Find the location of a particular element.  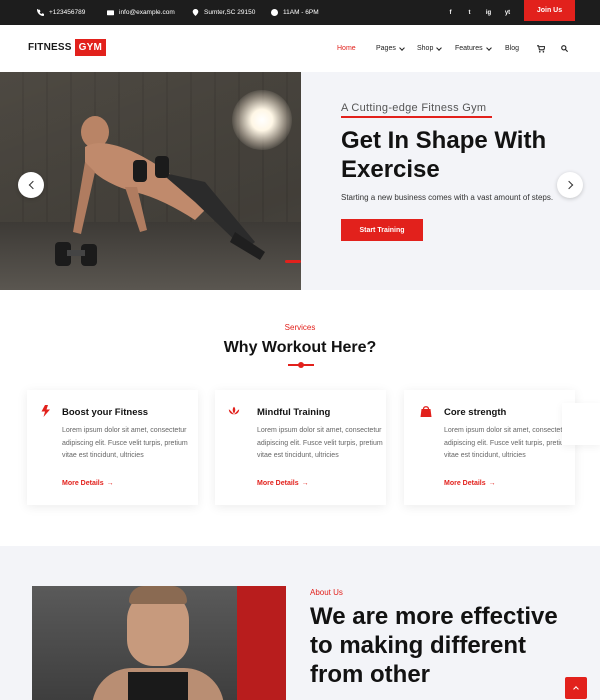

slider-next-button is located at coordinates (570, 185).